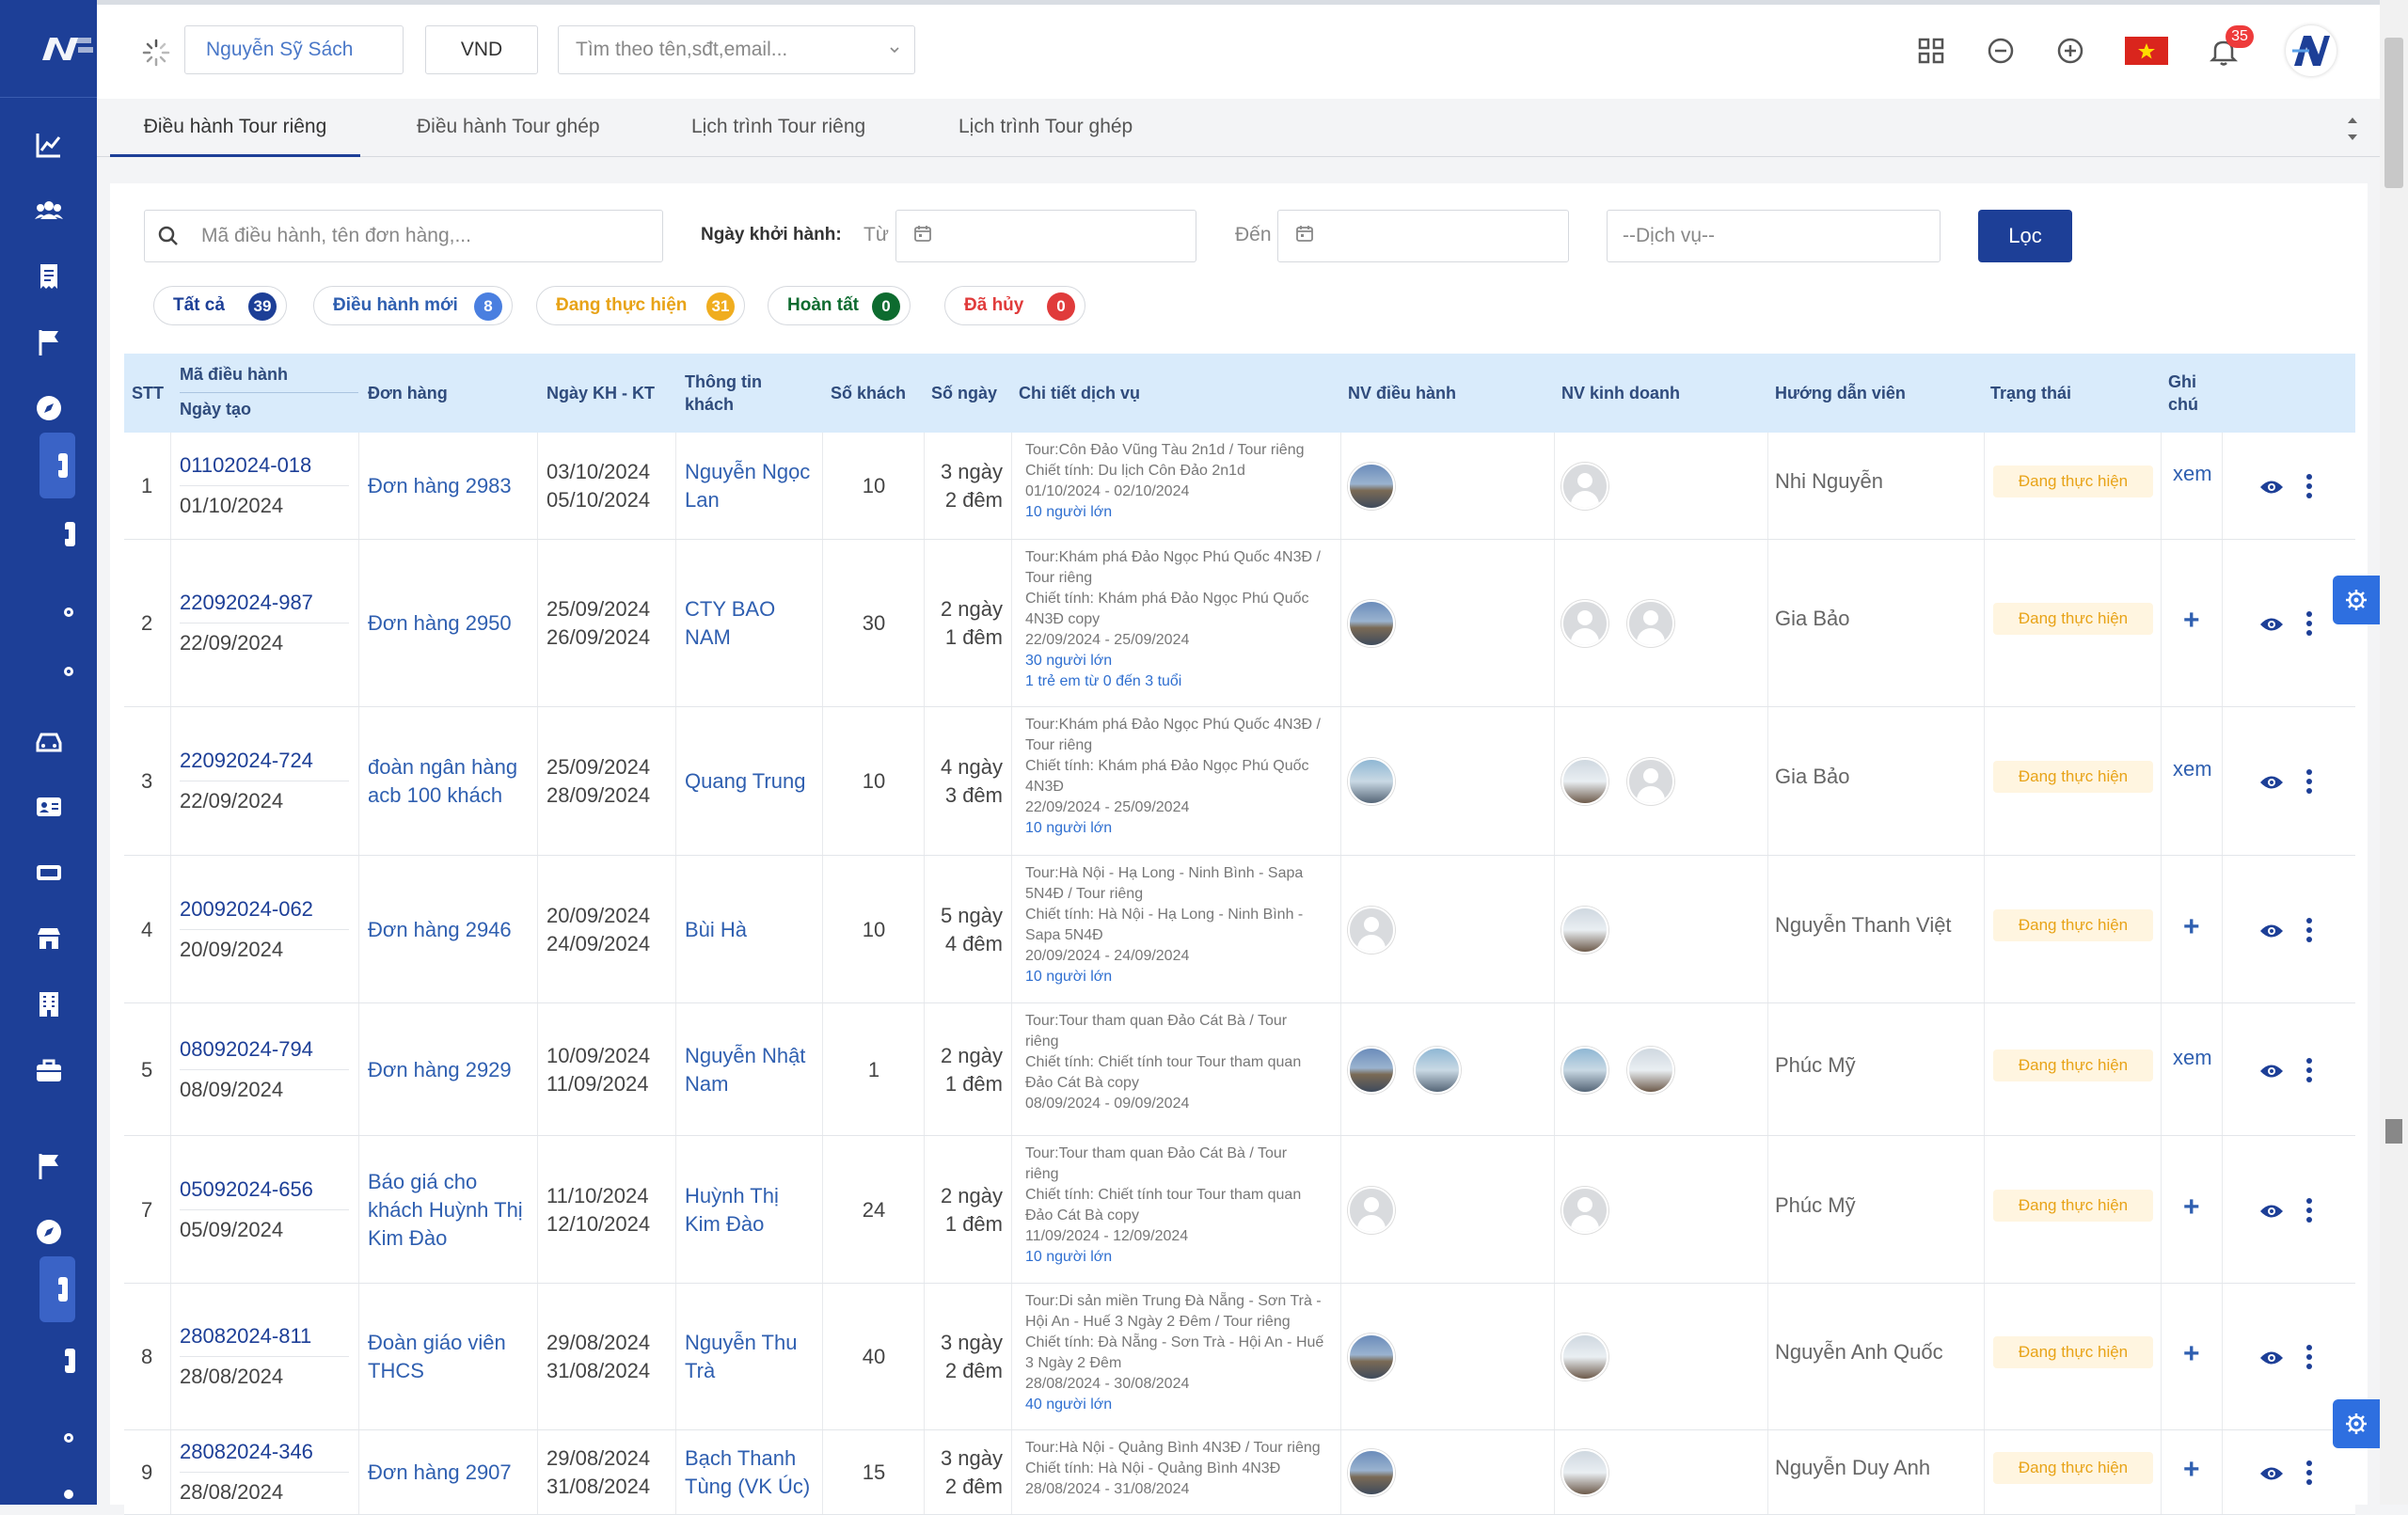 The height and width of the screenshot is (1515, 2408). I want to click on tab-group-tour-schedule: Lịch trình Tour ghép, so click(1046, 136).